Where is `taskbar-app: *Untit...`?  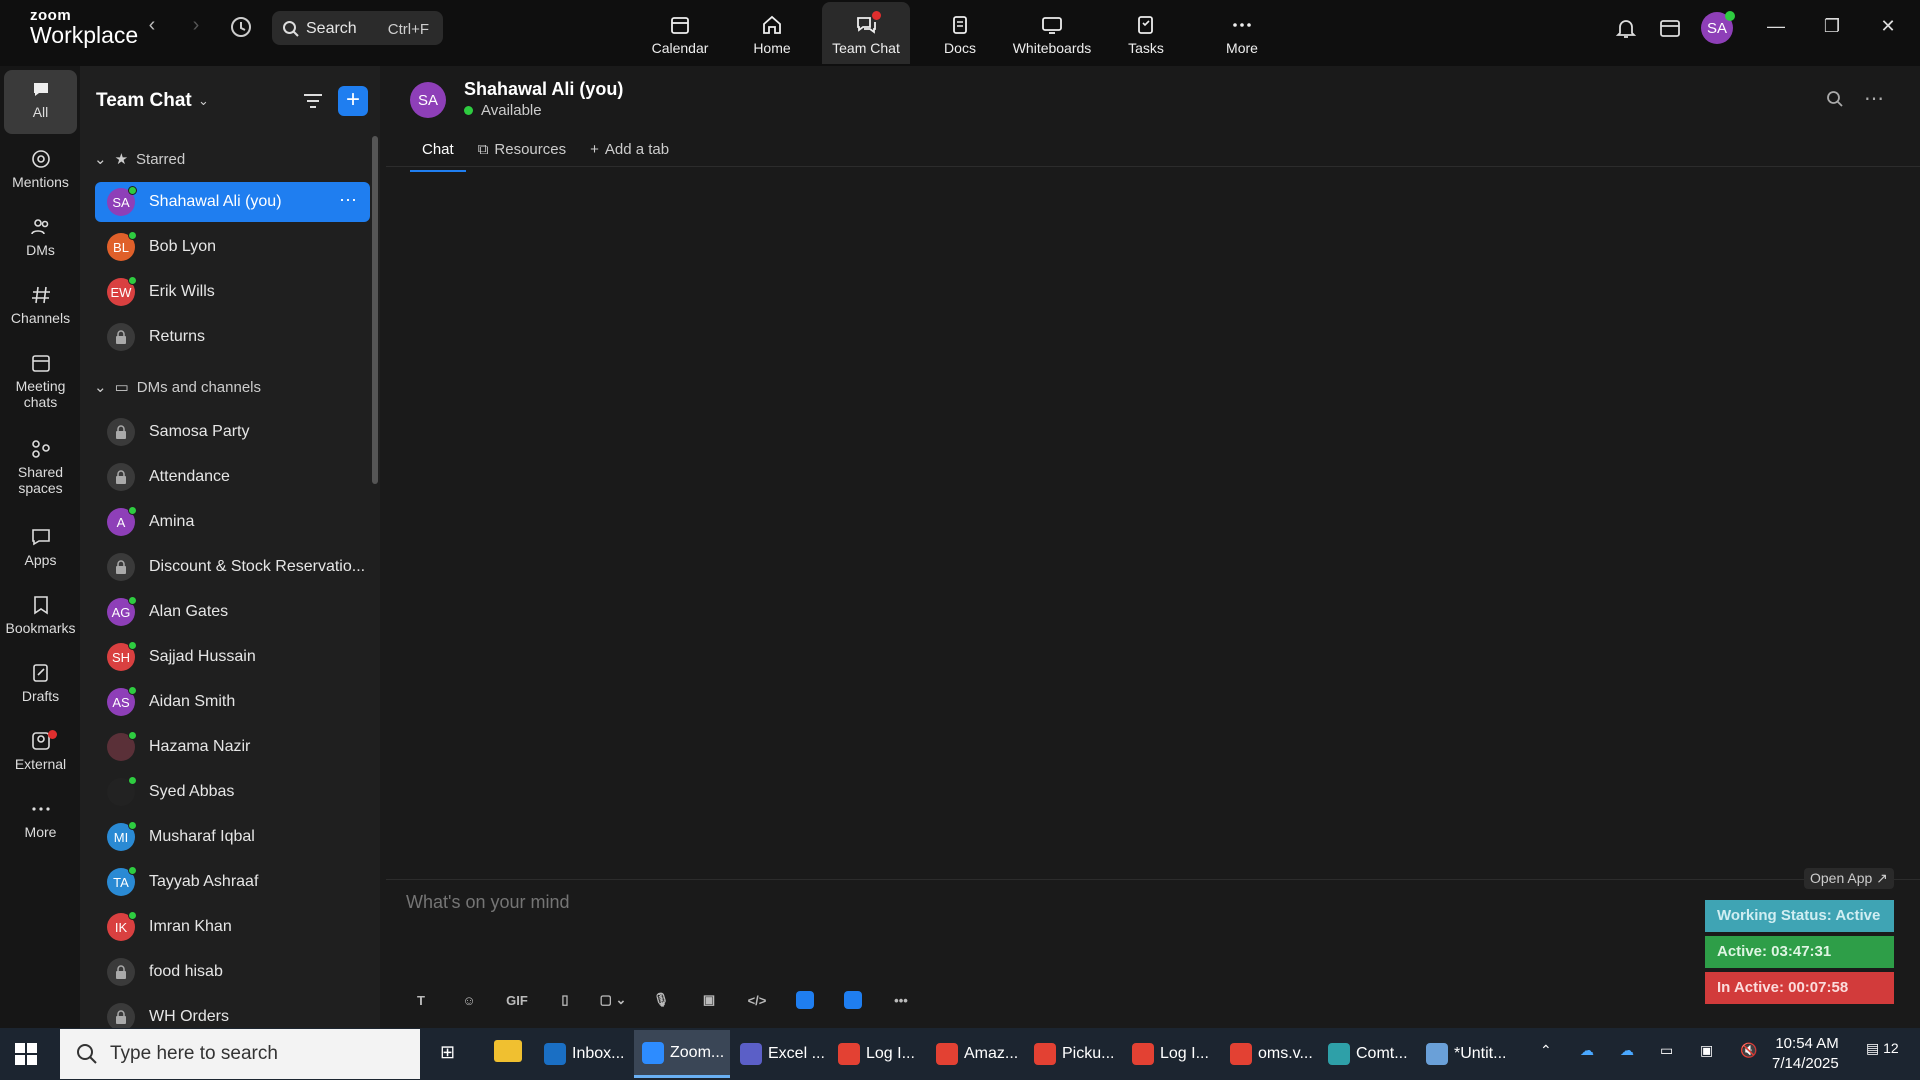
taskbar-app: *Untit... is located at coordinates (1466, 1054).